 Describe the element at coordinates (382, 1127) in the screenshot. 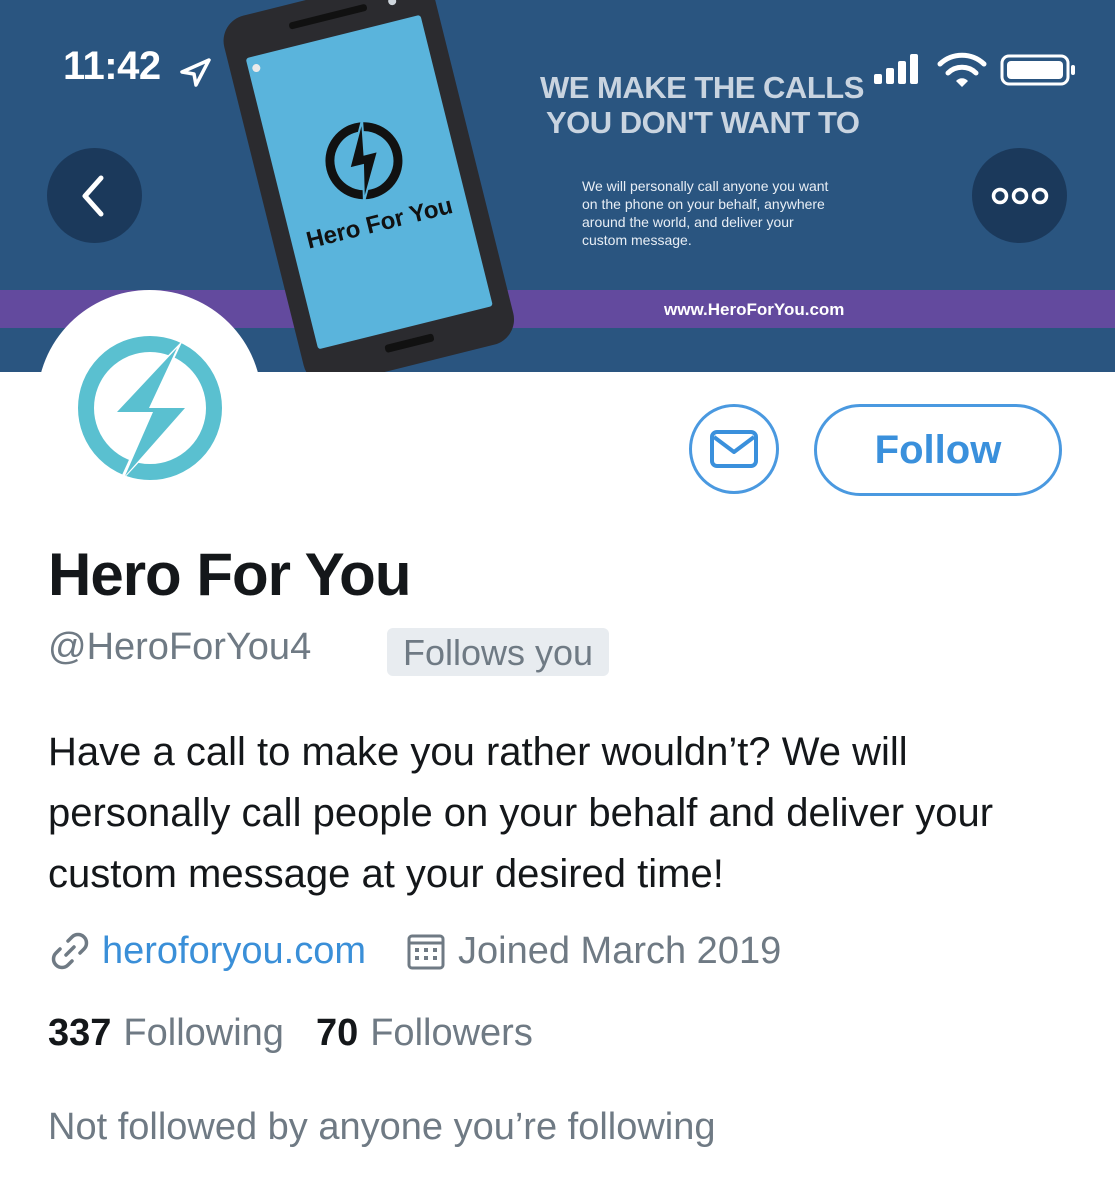

I see `known-followers-text: Not followed by anyone you’re following` at that location.